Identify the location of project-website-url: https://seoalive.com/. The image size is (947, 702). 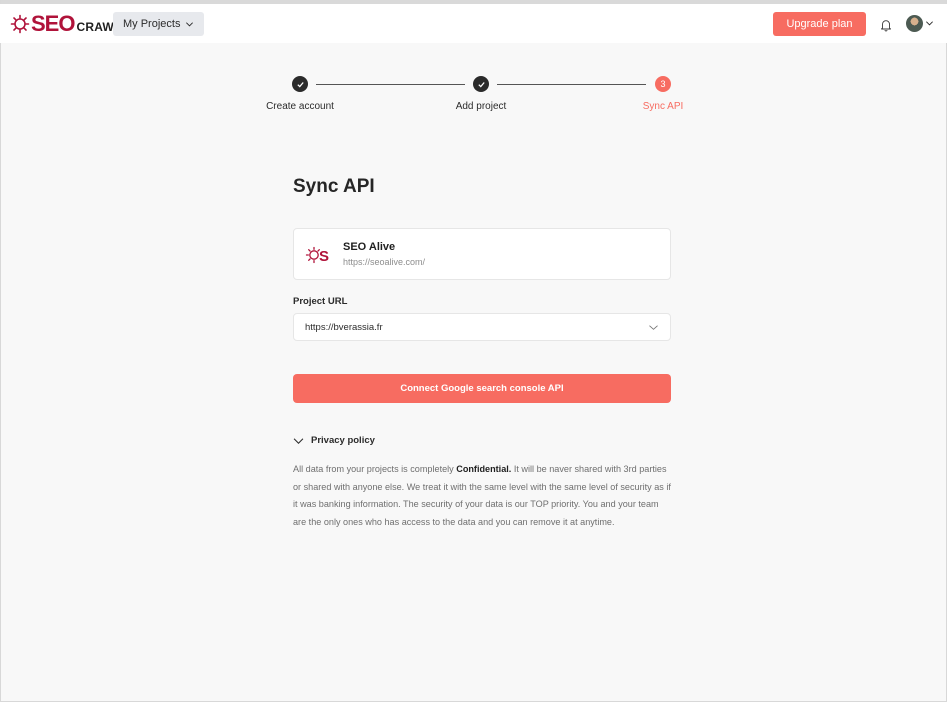
(384, 262).